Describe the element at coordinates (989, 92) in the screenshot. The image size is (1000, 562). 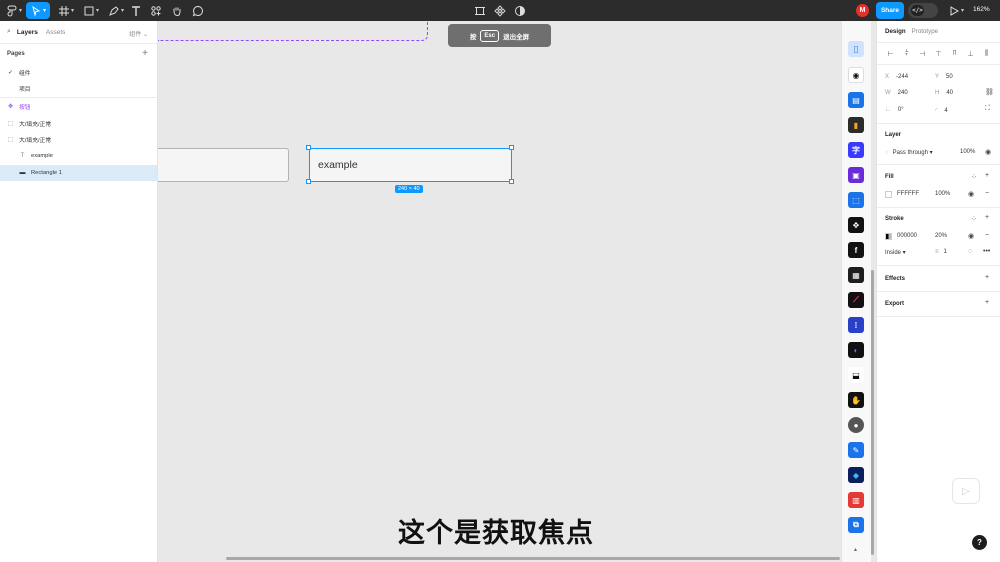
I see `constrain-proportions-icon: ⛓` at that location.